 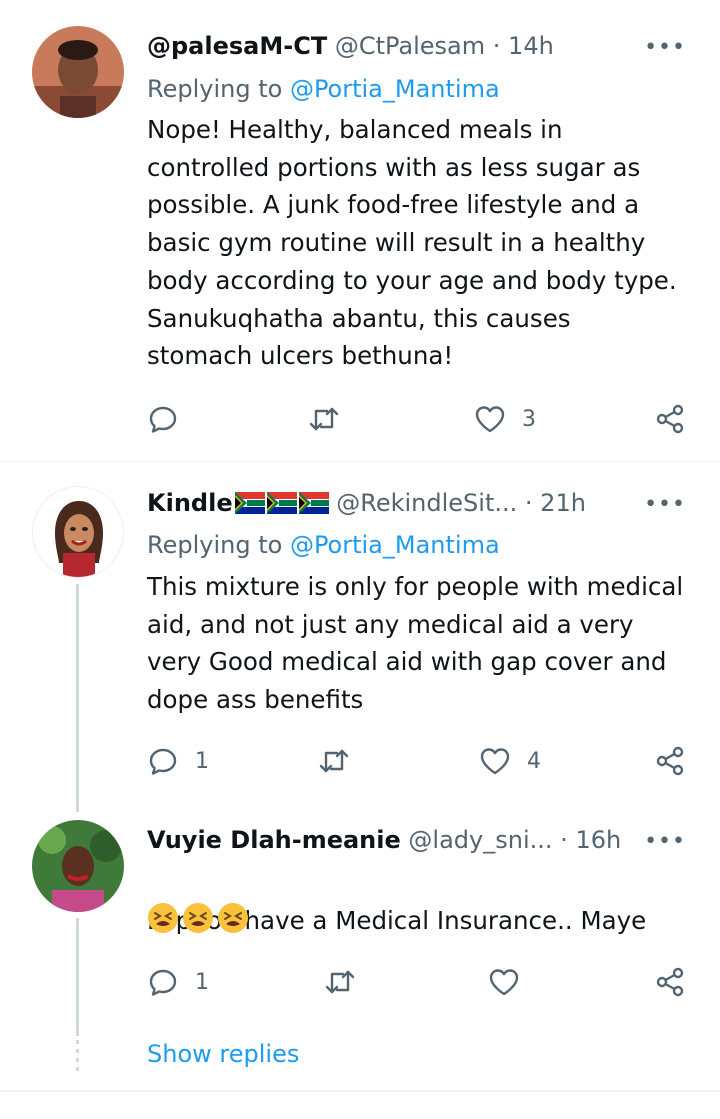 I want to click on reply-button, so click(x=171, y=419).